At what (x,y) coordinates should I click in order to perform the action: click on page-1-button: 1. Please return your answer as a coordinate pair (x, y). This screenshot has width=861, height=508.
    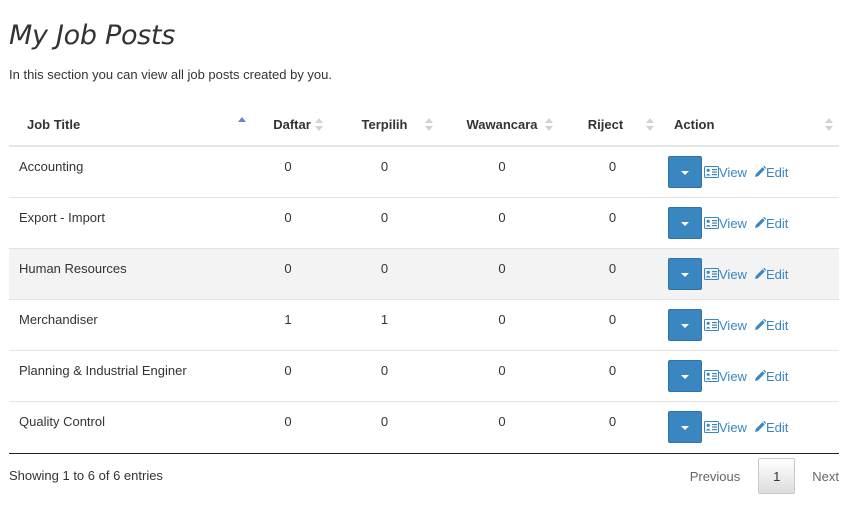
    Looking at the image, I should click on (777, 476).